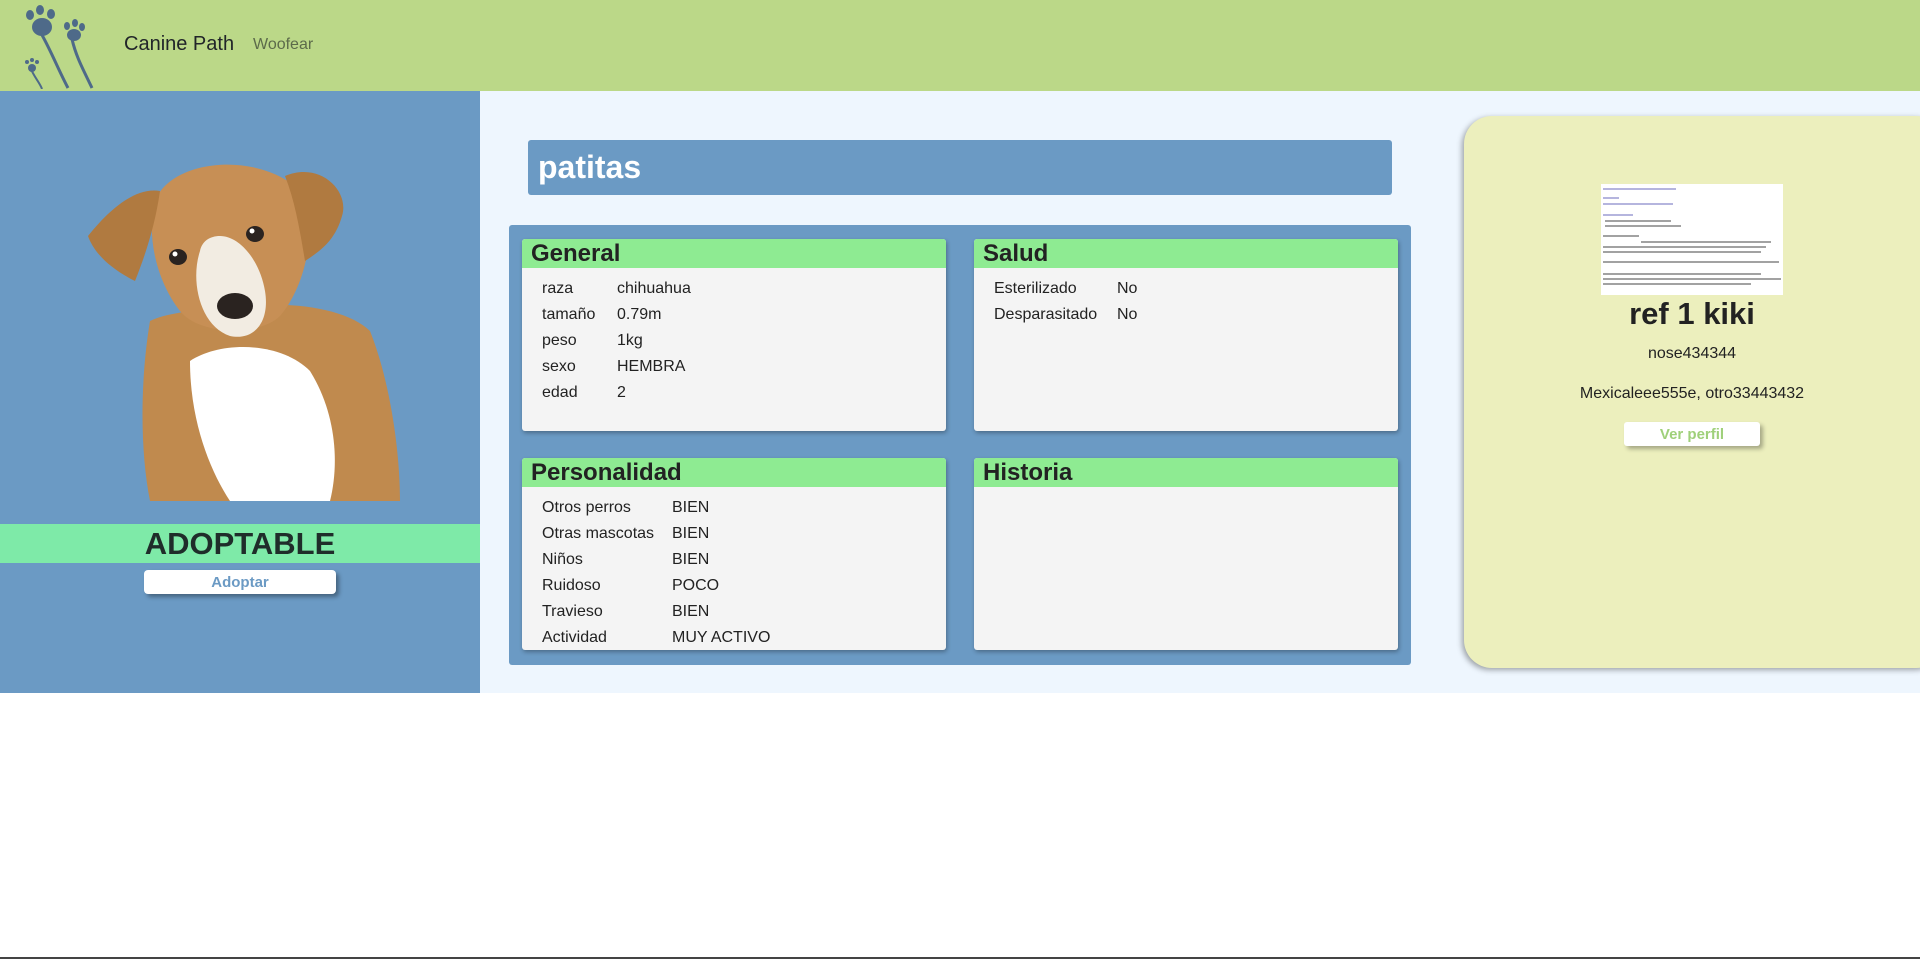 The height and width of the screenshot is (959, 1920). What do you see at coordinates (744, 344) in the screenshot?
I see `general-row-peso: peso 1kg` at bounding box center [744, 344].